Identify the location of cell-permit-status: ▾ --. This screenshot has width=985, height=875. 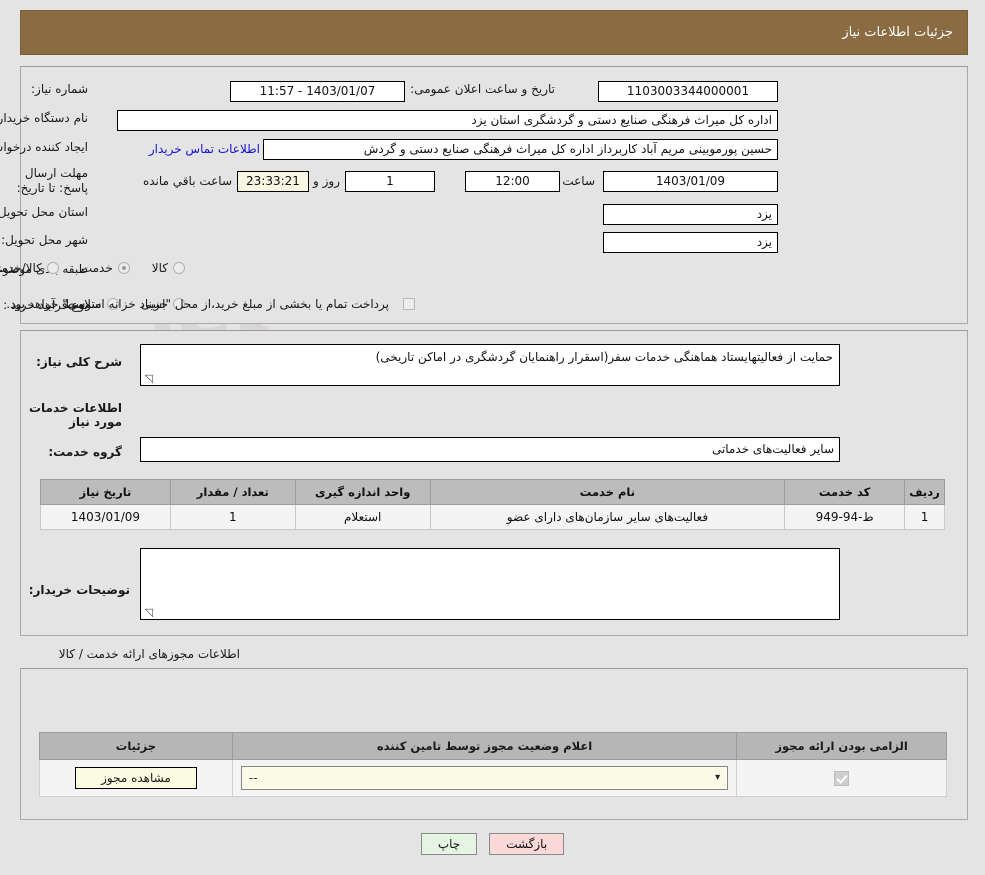
(484, 778).